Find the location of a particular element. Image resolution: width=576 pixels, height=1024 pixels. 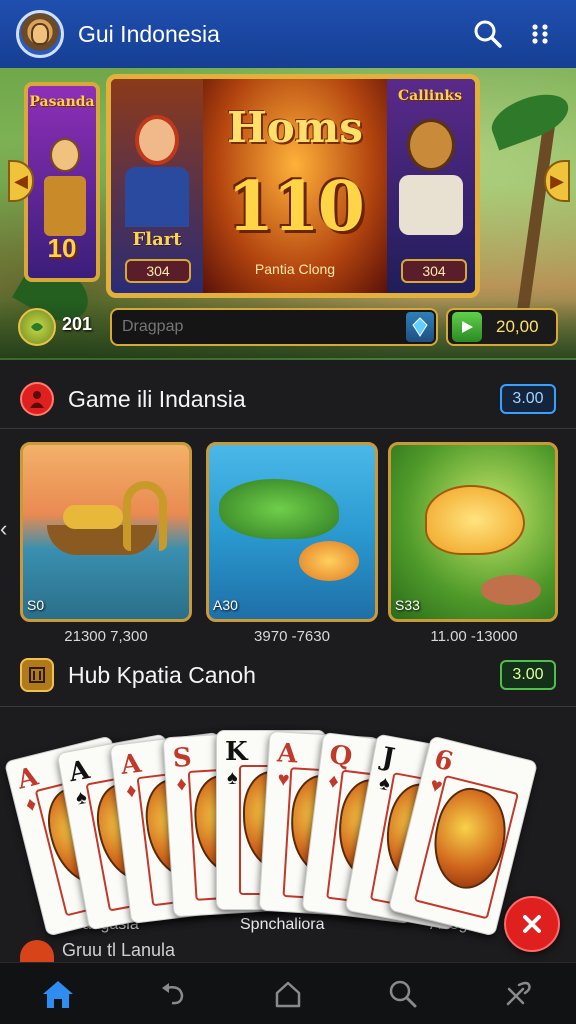

app-title: Gui Indonesia is located at coordinates (149, 33).